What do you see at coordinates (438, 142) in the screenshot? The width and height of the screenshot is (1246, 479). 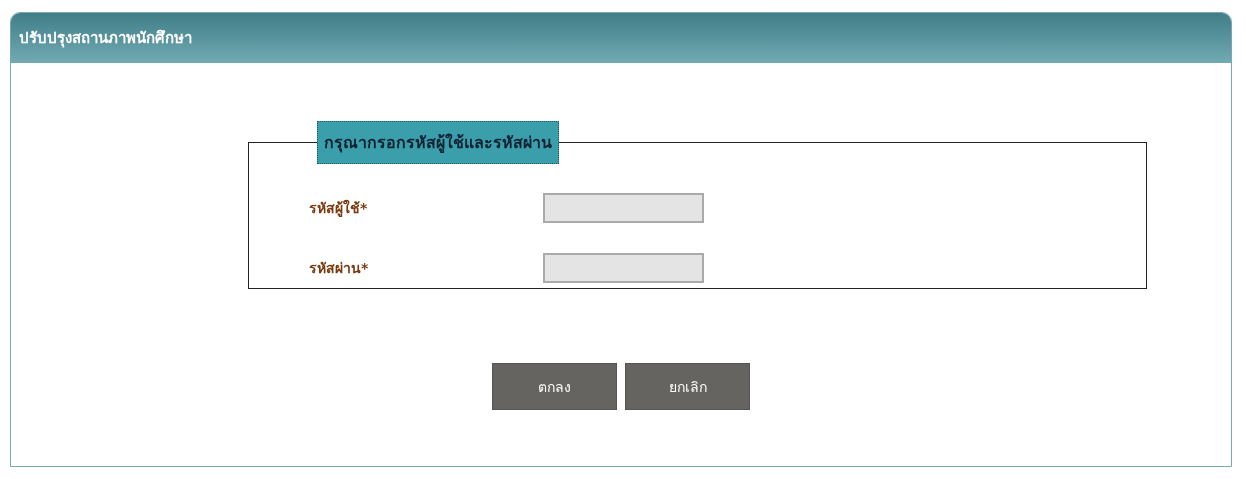 I see `fieldset-legend: กรุณากรอกรหัสผู้ใช้และรหัสผ่าน` at bounding box center [438, 142].